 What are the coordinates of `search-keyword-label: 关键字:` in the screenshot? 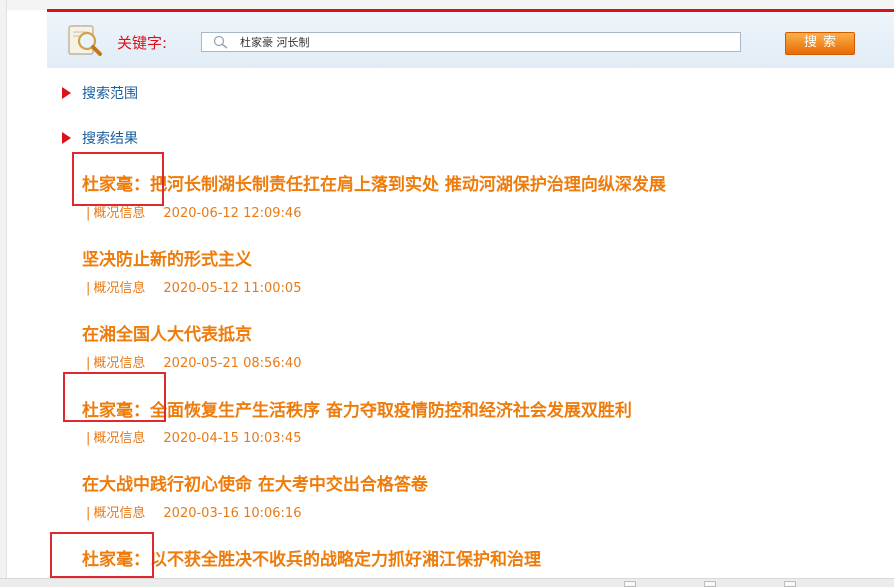 It's located at (142, 43).